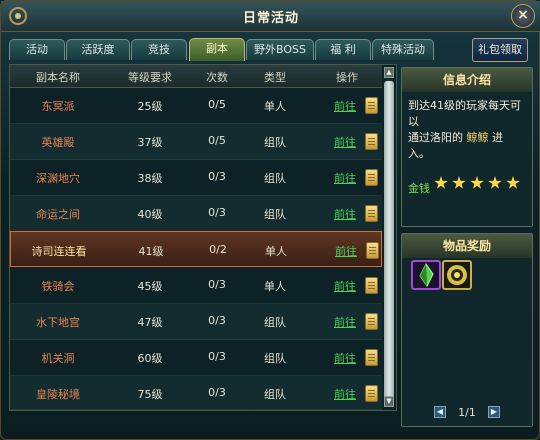 The image size is (540, 440). What do you see at coordinates (218, 249) in the screenshot?
I see `attempt-count: 0/2` at bounding box center [218, 249].